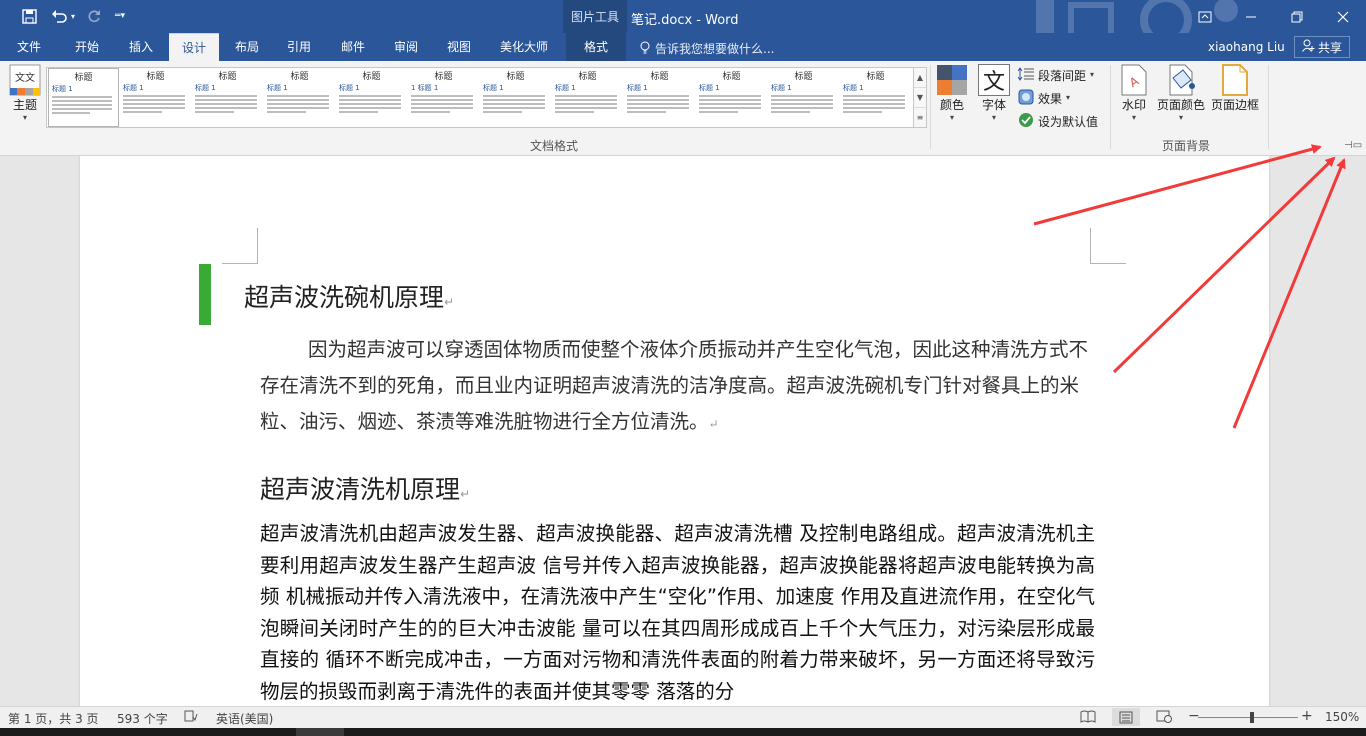 This screenshot has width=1366, height=736. Describe the element at coordinates (299, 47) in the screenshot. I see `tab-references: 引用` at that location.